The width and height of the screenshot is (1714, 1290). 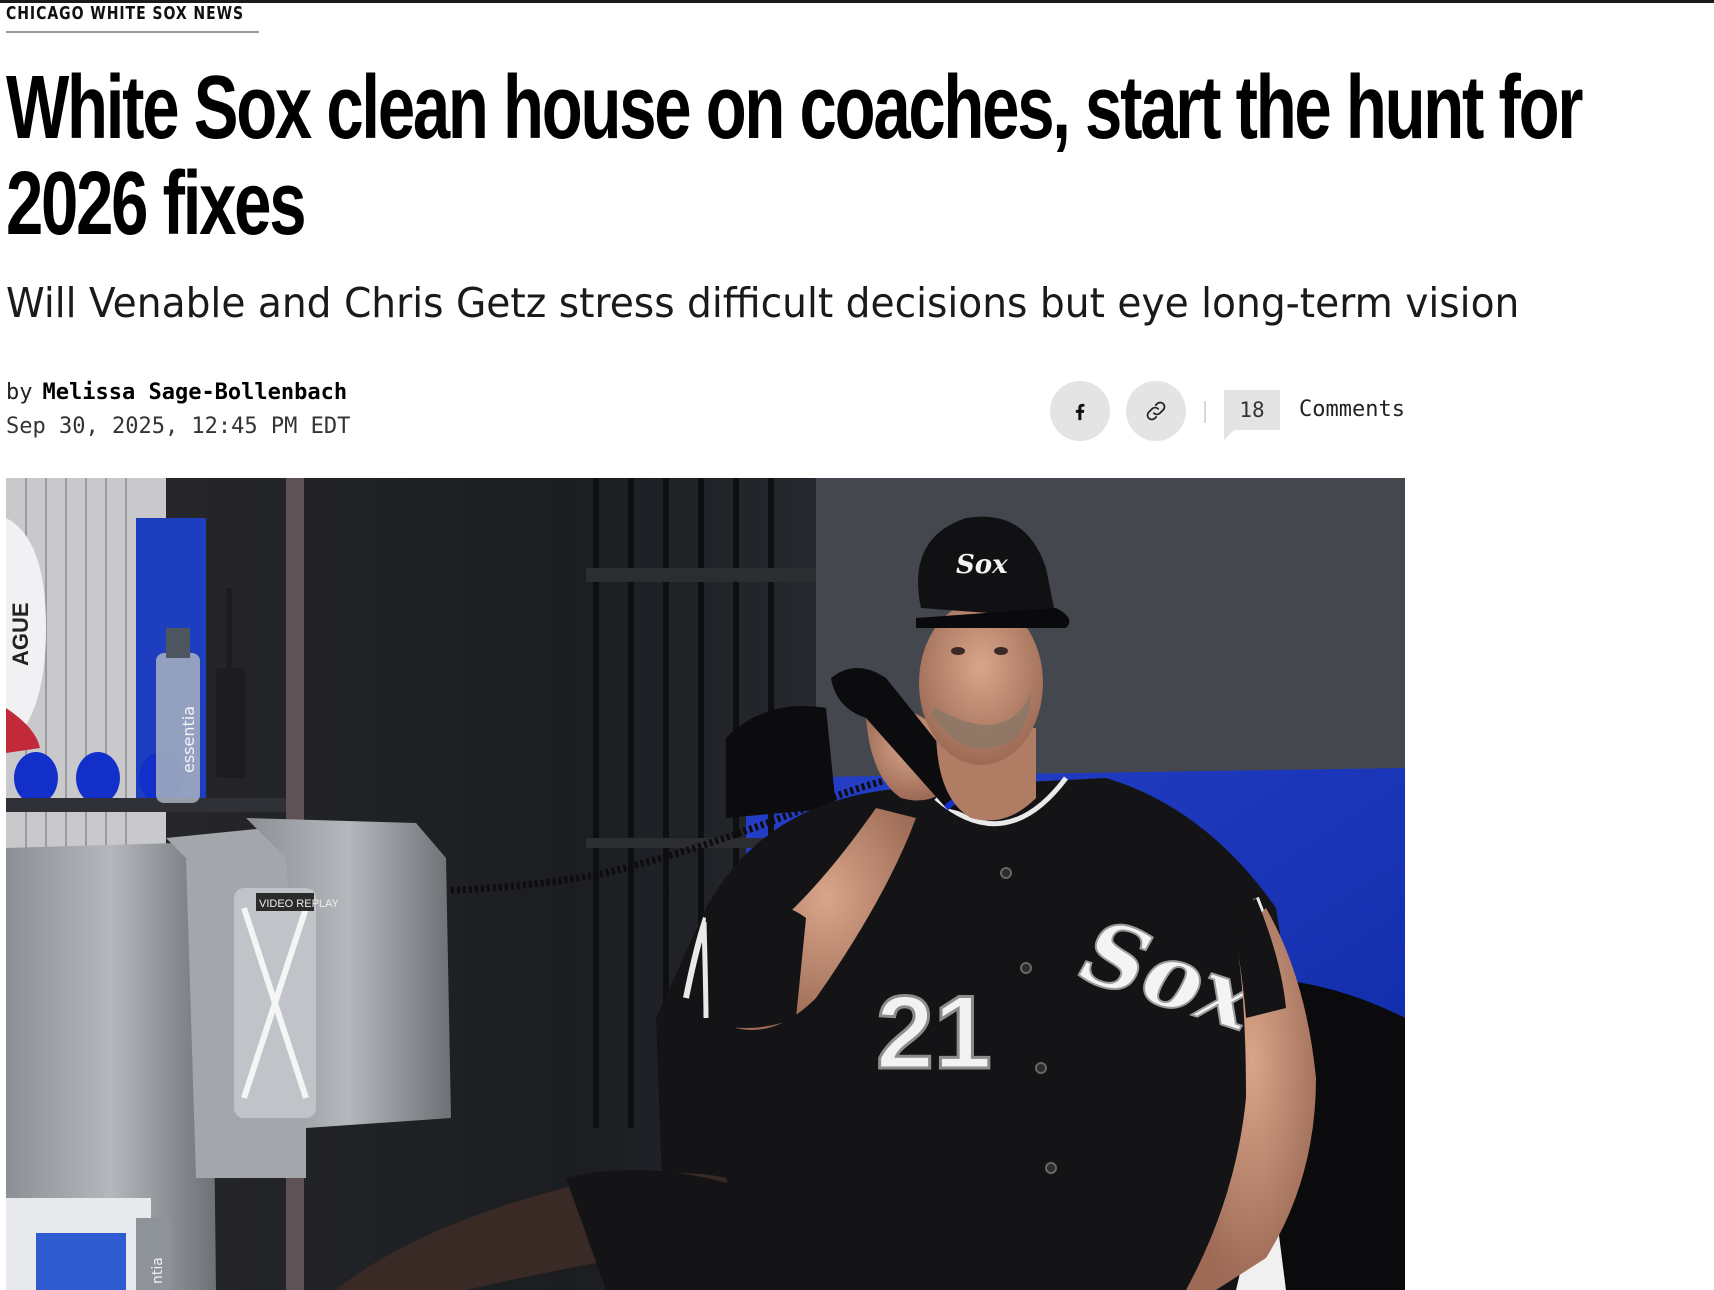 I want to click on bottom-label: ntia, so click(x=158, y=1270).